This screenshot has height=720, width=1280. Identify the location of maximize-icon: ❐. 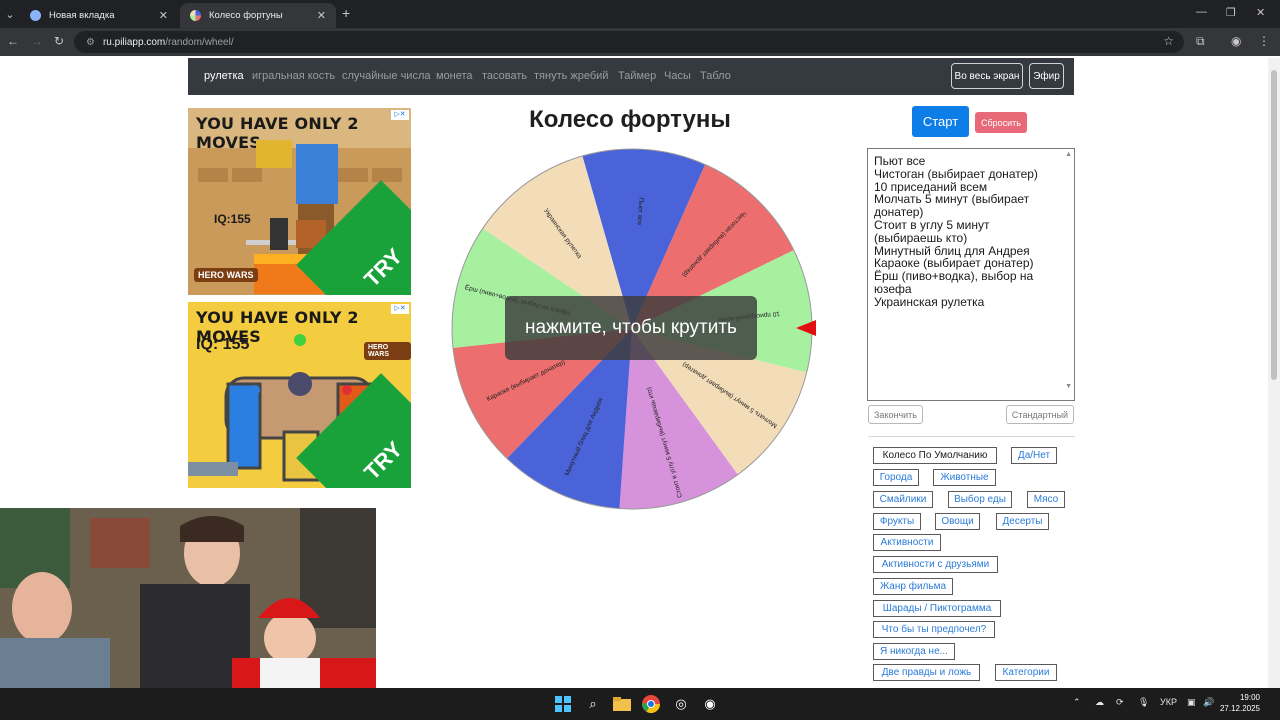
(1231, 12).